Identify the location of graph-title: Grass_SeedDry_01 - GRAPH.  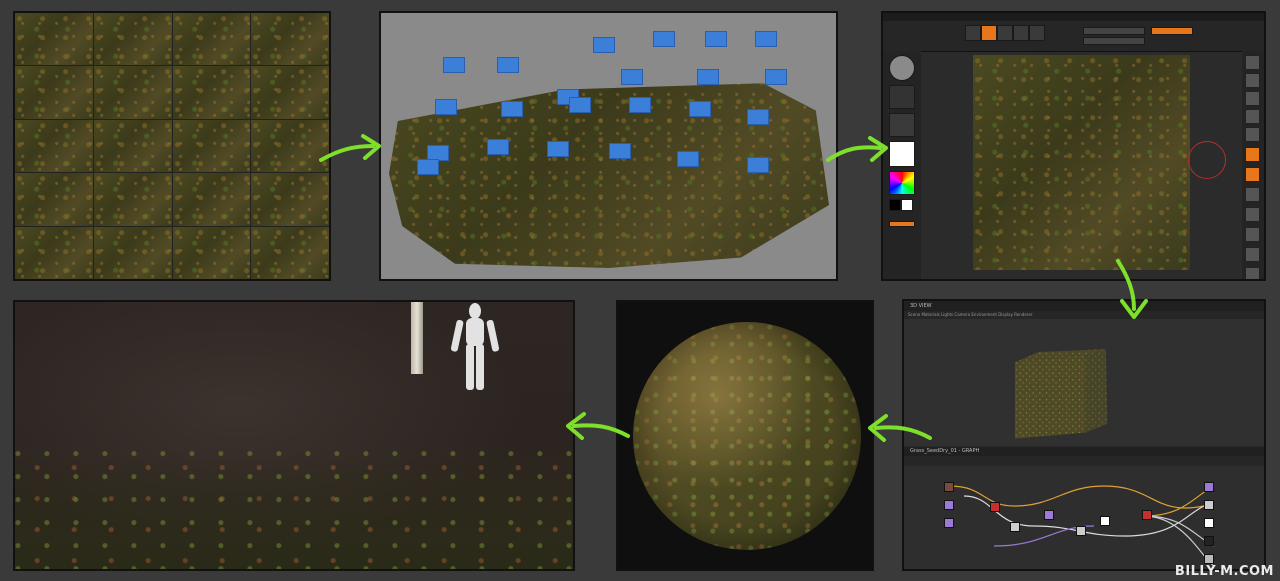
(1084, 451).